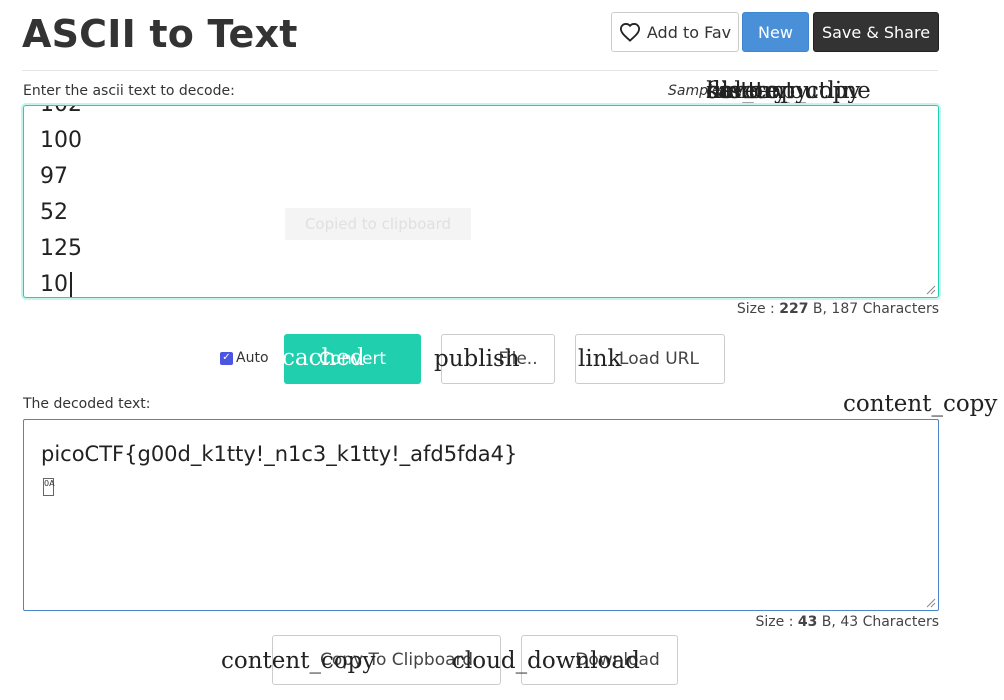 The image size is (1004, 700). Describe the element at coordinates (396, 660) in the screenshot. I see `copy-label: Copy To Clipboard` at that location.